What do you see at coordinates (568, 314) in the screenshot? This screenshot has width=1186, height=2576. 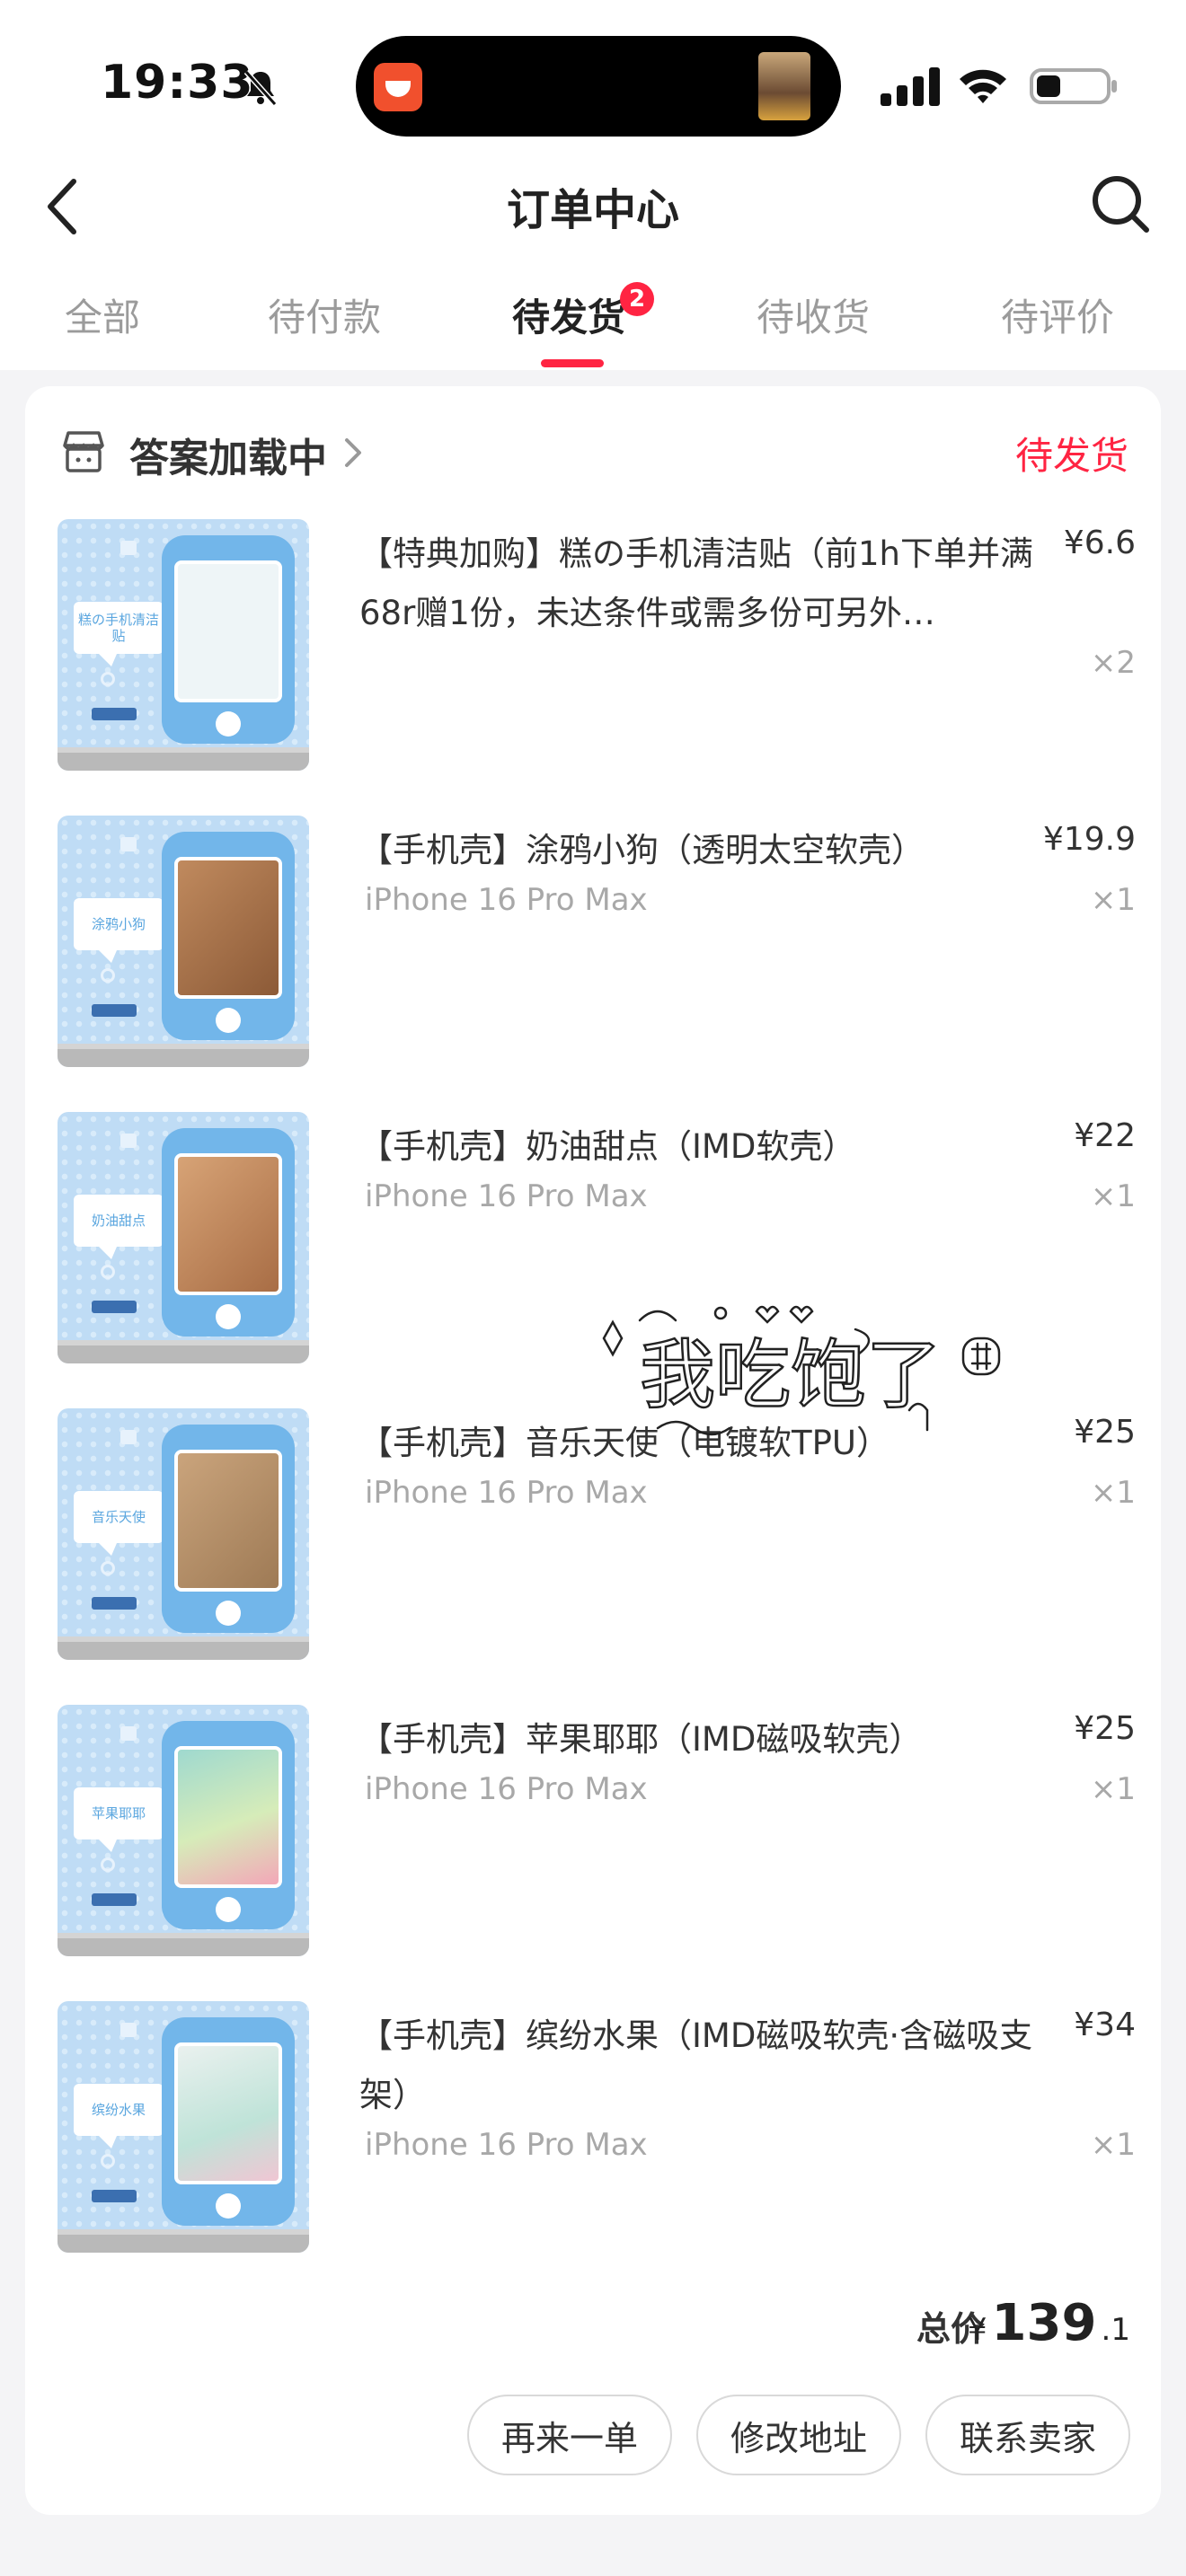 I see `tab-pending-shipment: 待发货` at bounding box center [568, 314].